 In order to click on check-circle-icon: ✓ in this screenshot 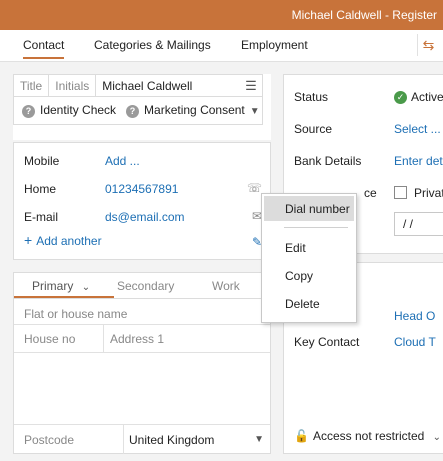, I will do `click(400, 98)`.